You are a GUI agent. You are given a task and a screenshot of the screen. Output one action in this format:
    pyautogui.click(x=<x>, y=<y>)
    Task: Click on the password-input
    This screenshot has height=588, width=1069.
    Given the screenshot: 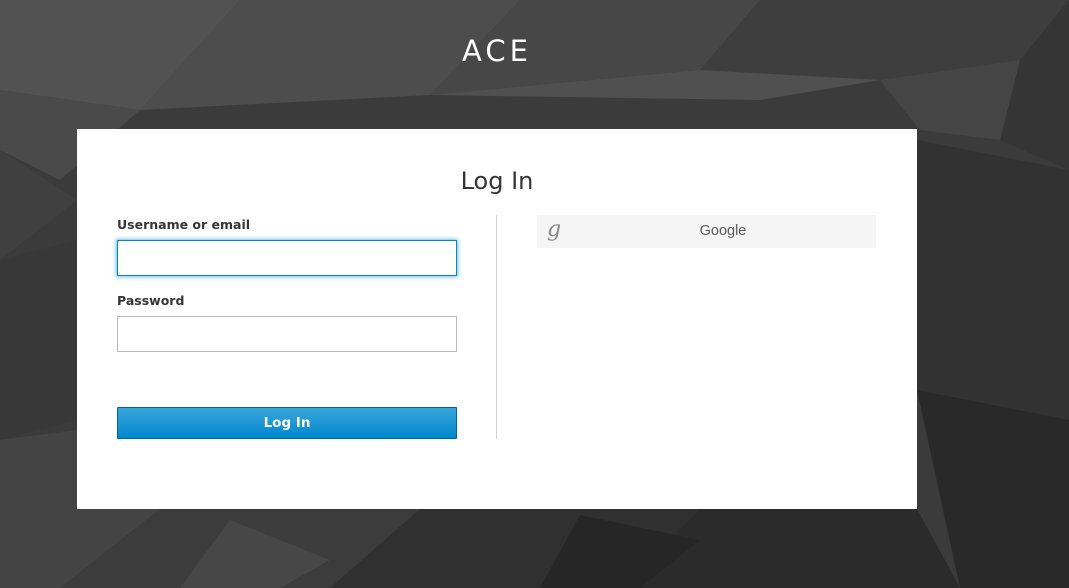 What is the action you would take?
    pyautogui.click(x=287, y=334)
    